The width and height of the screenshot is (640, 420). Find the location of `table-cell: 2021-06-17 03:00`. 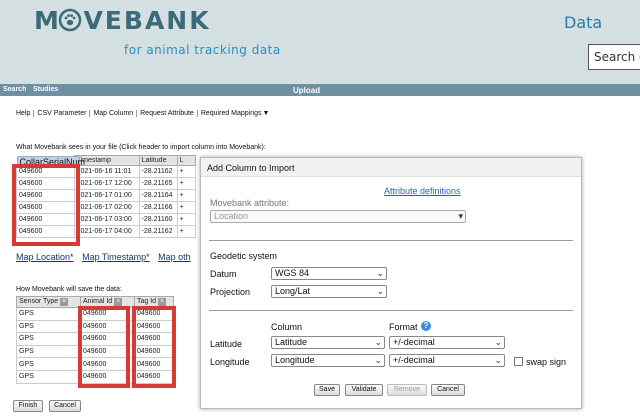

table-cell: 2021-06-17 03:00 is located at coordinates (106, 219).